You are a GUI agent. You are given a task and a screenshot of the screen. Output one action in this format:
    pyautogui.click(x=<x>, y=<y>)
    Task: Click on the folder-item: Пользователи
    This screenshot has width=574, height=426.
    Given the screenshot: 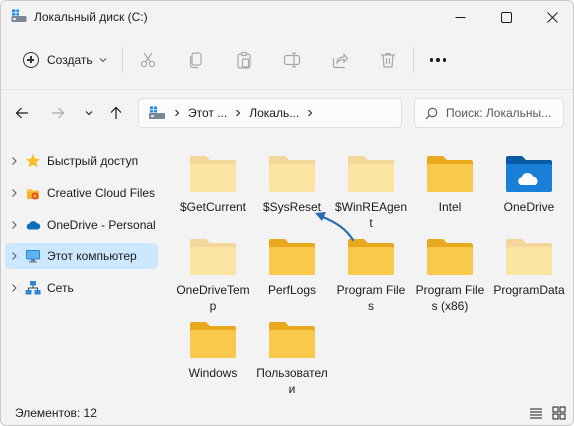 What is the action you would take?
    pyautogui.click(x=292, y=358)
    